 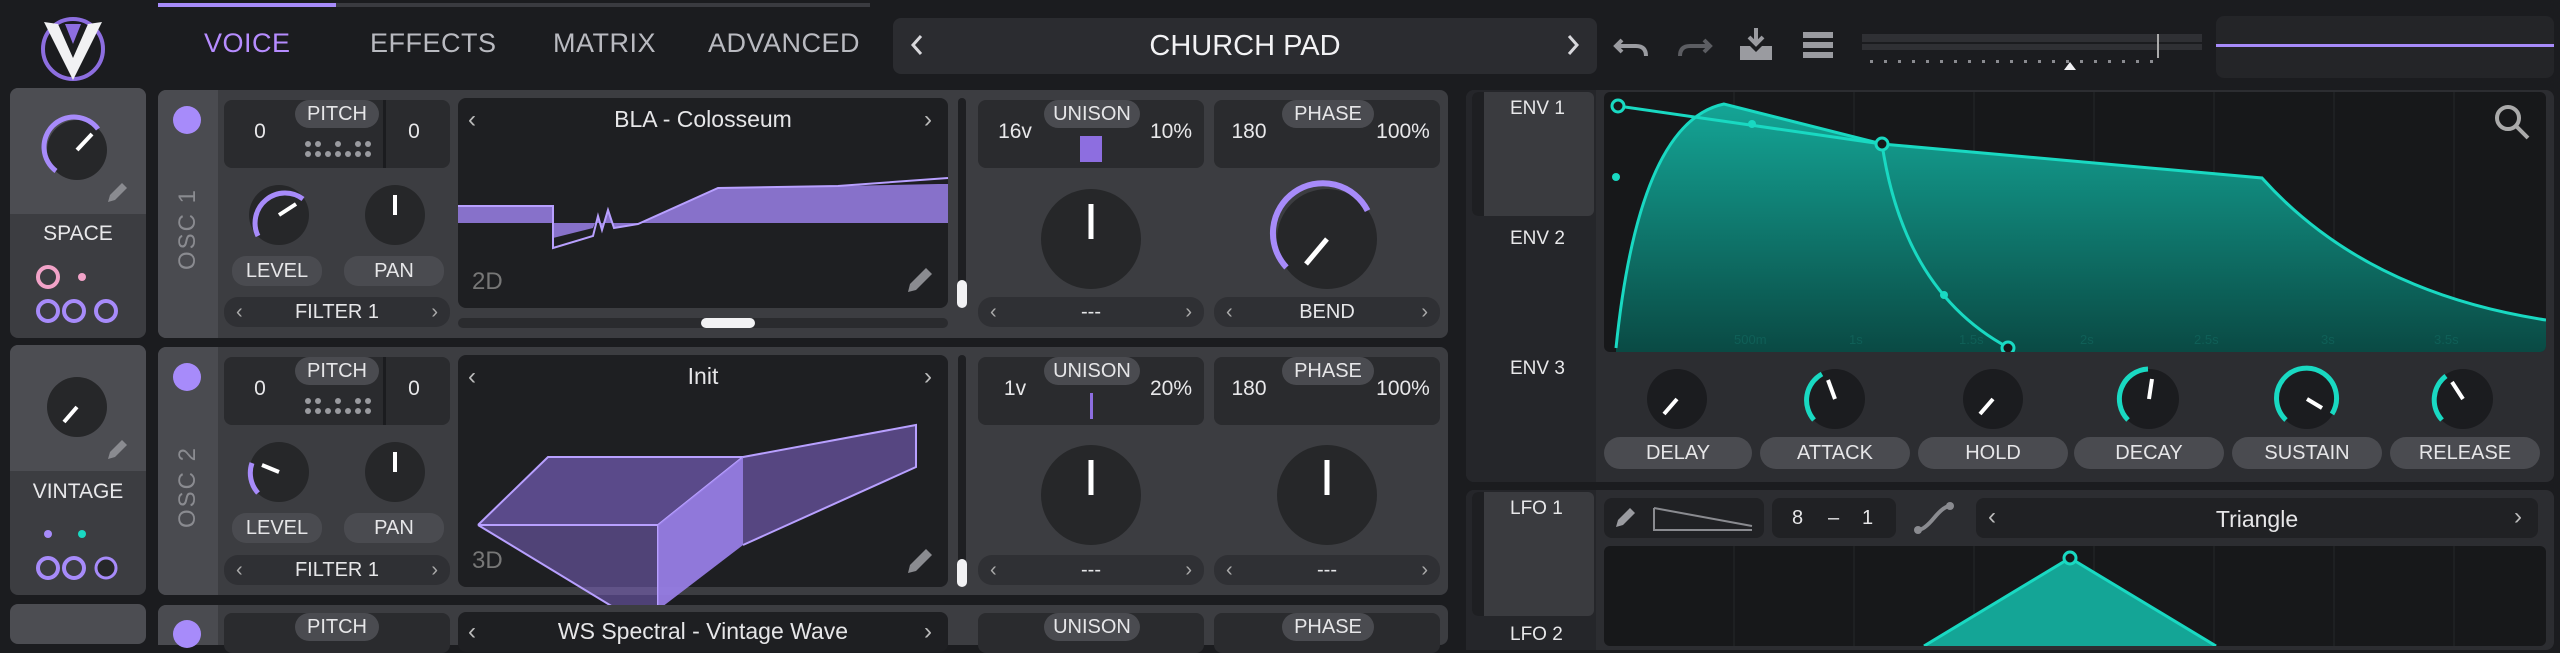 What do you see at coordinates (1249, 132) in the screenshot?
I see `osc1-phase-value: 180` at bounding box center [1249, 132].